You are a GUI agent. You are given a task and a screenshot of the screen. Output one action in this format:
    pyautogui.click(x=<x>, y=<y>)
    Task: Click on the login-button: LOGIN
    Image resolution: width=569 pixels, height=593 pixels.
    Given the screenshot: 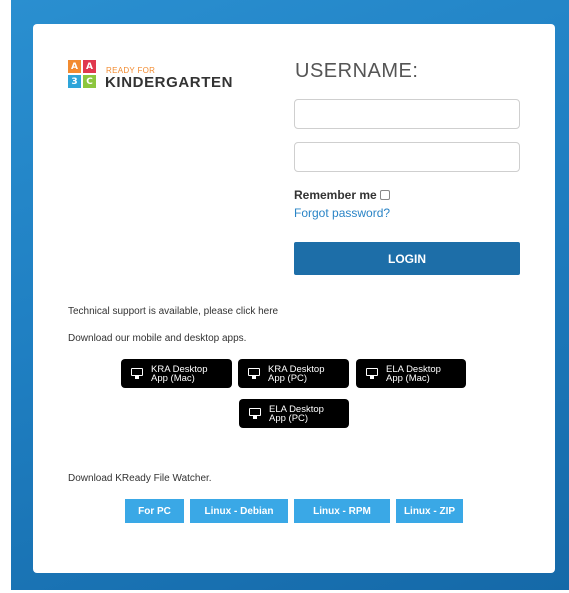 What is the action you would take?
    pyautogui.click(x=407, y=258)
    